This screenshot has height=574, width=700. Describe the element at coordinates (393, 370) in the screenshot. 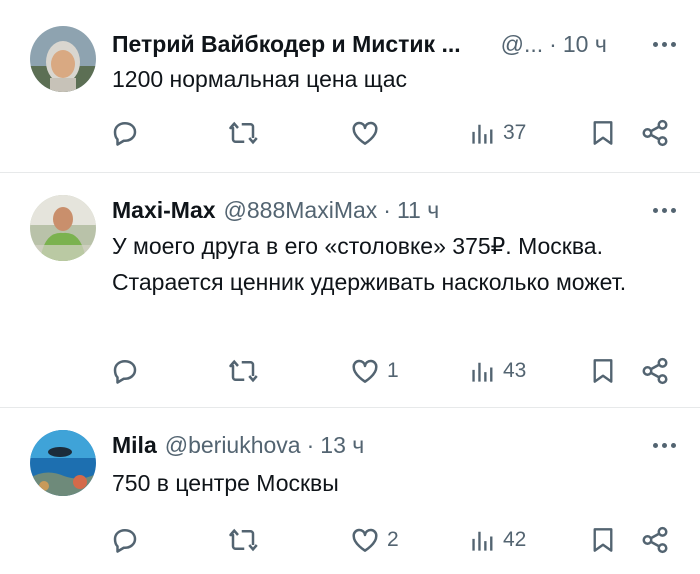

I see `like-count: 1` at that location.